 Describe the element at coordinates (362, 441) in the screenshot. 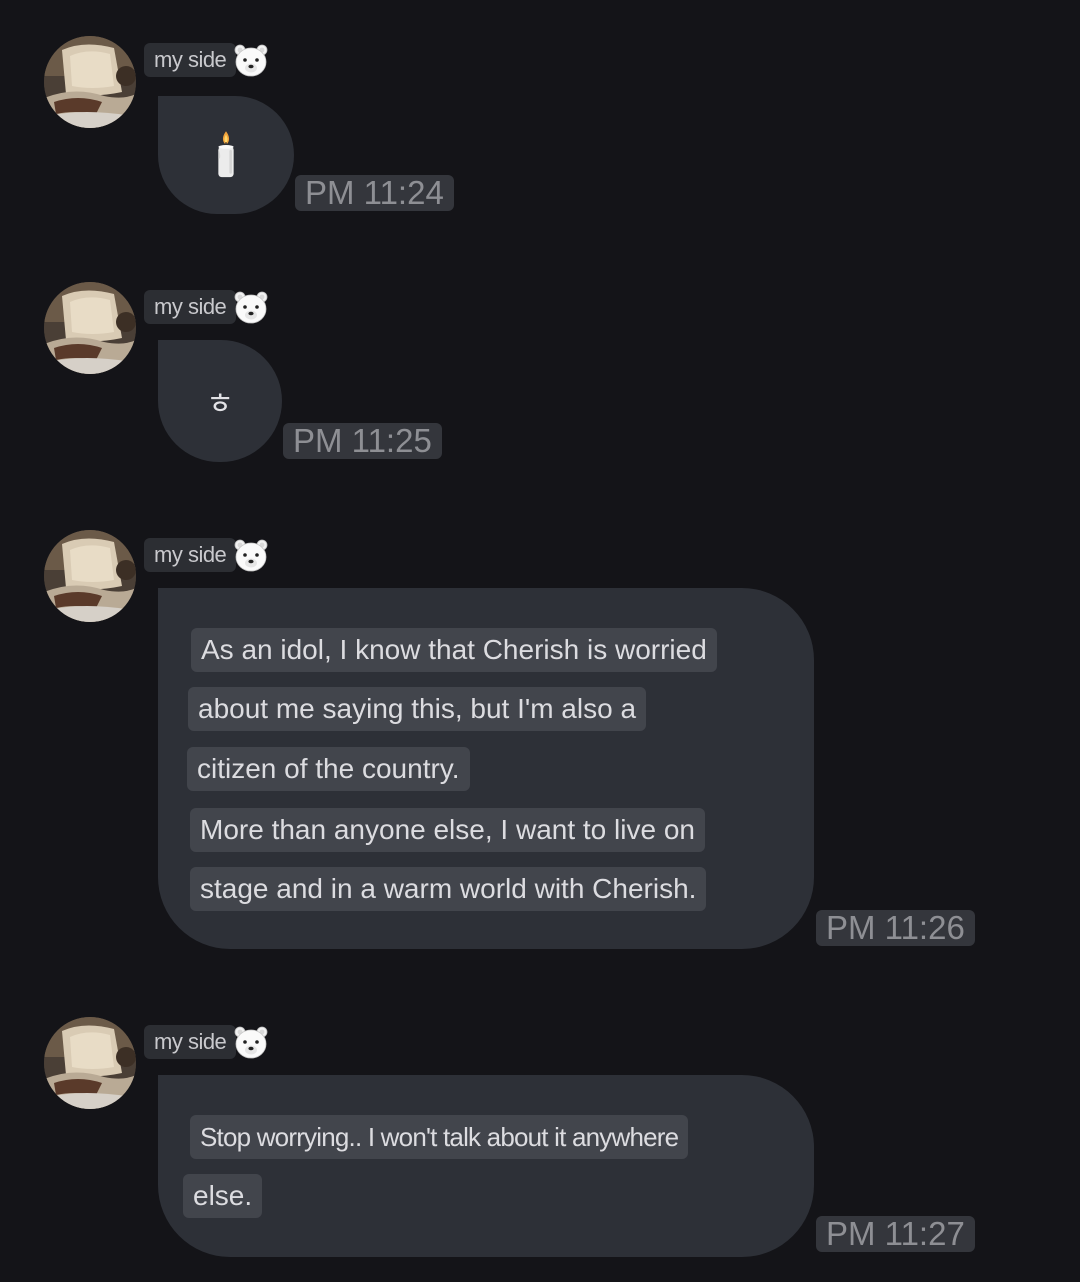

I see `timestamp: PM 11:25` at that location.